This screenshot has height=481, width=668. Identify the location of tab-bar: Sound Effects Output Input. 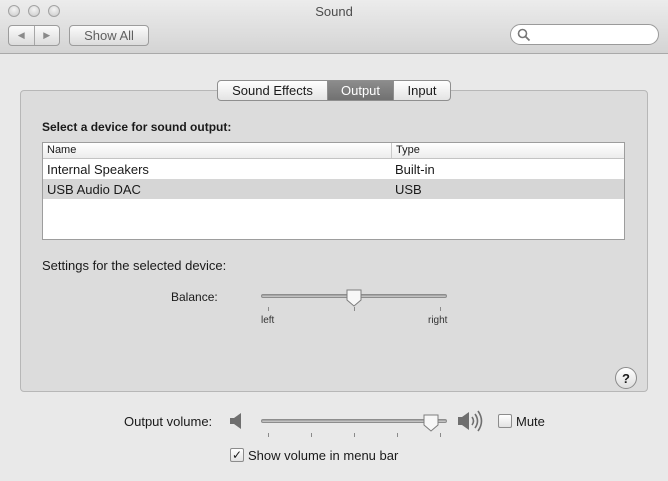
(334, 90).